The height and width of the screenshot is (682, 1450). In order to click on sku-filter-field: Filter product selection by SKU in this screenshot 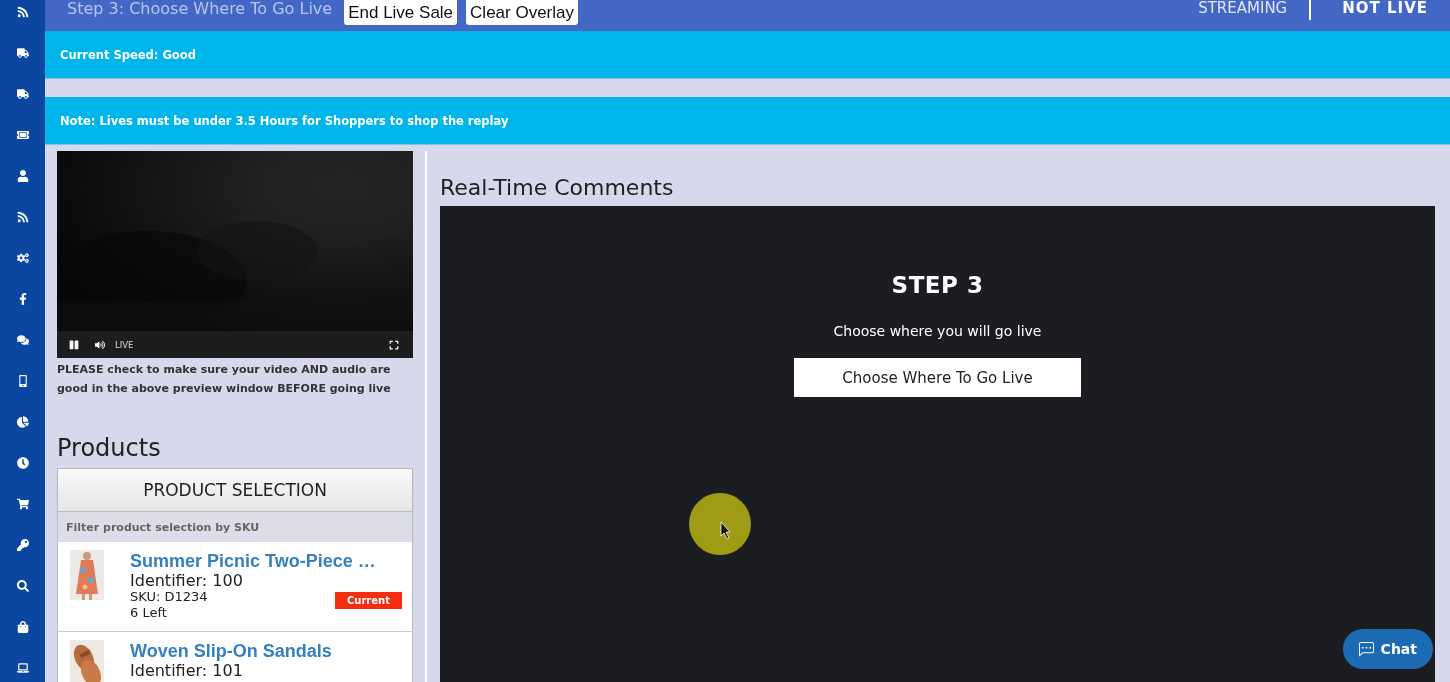, I will do `click(235, 527)`.